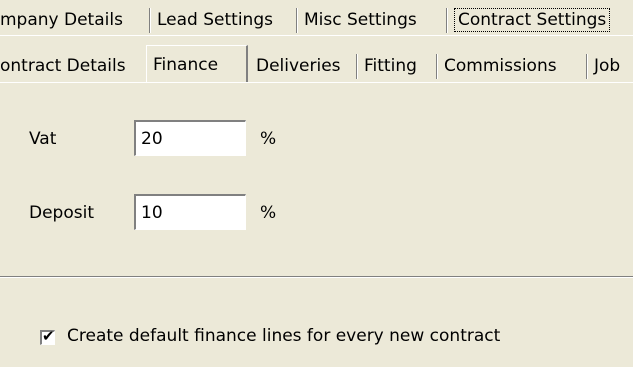  I want to click on tab-job: Job, so click(610, 66).